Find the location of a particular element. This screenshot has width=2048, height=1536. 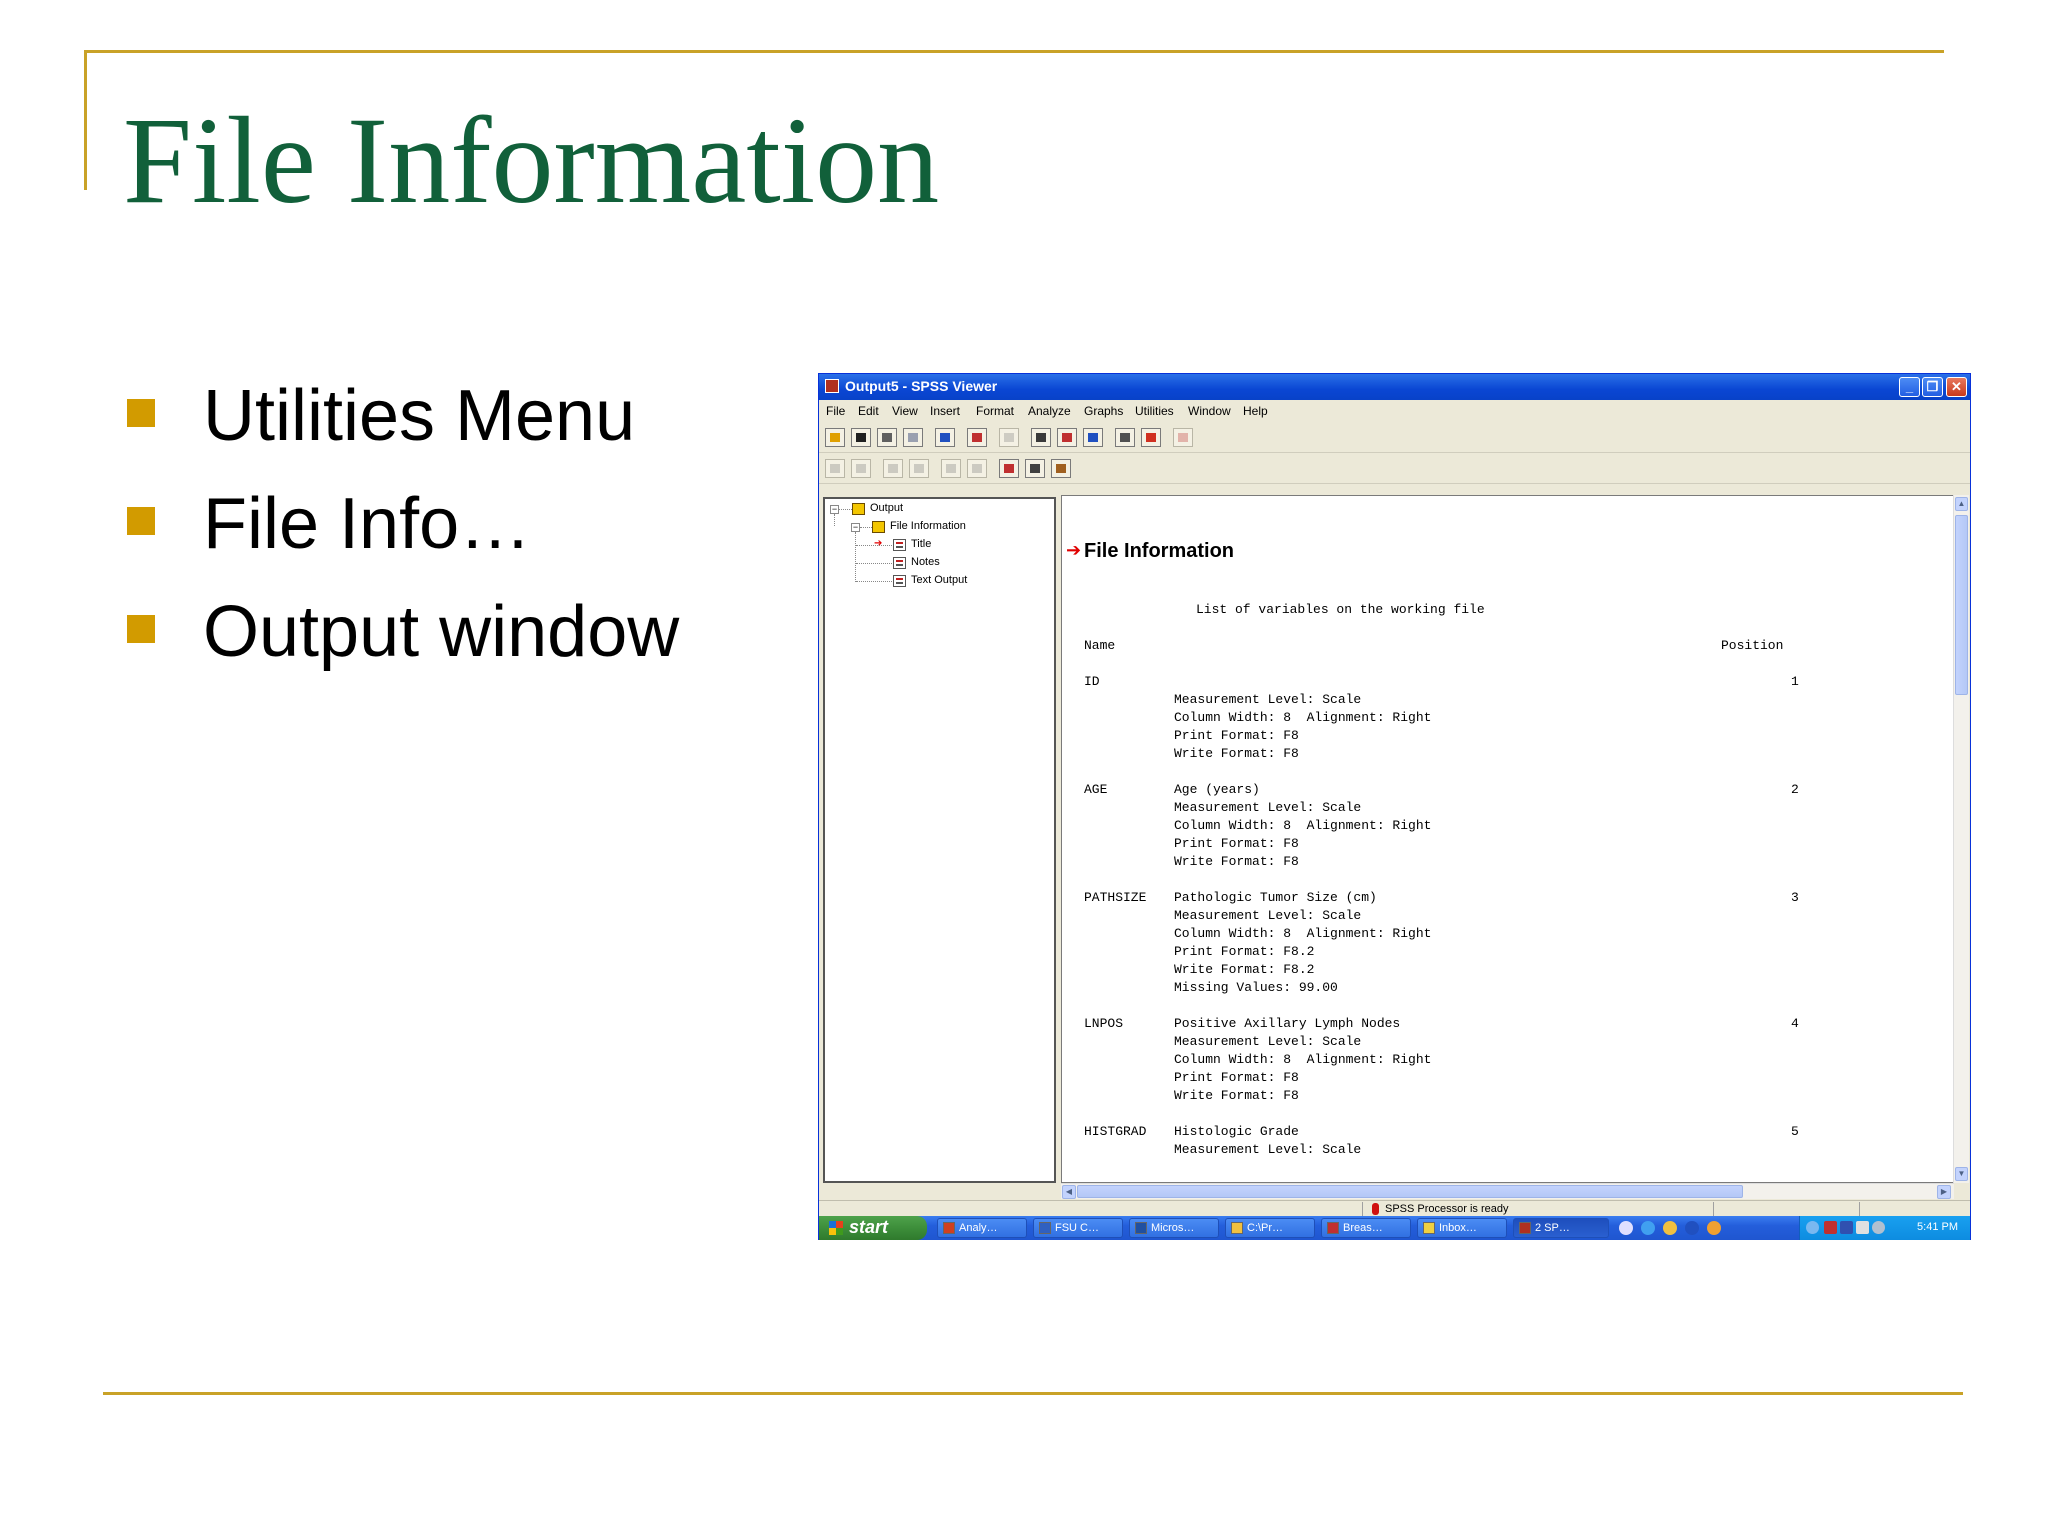

show-icon is located at coordinates (1009, 468).